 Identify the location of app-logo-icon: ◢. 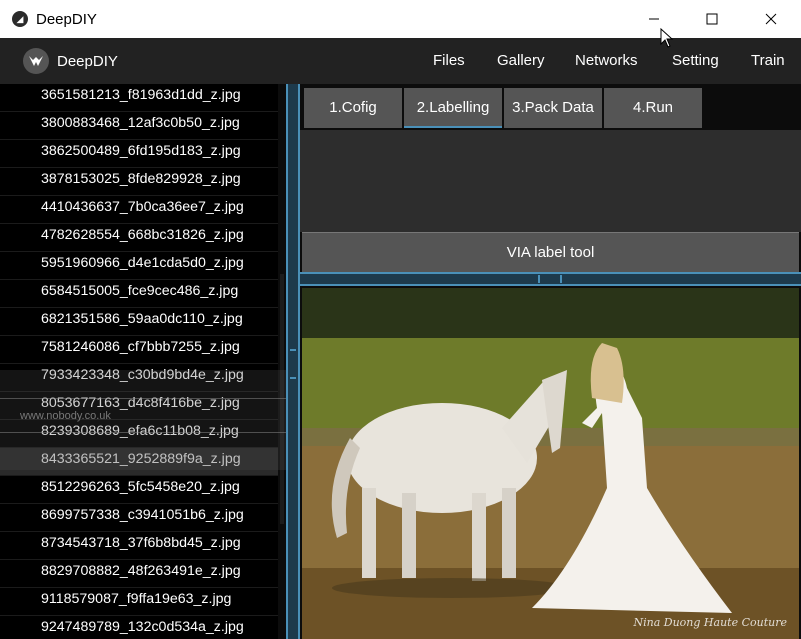
(20, 19).